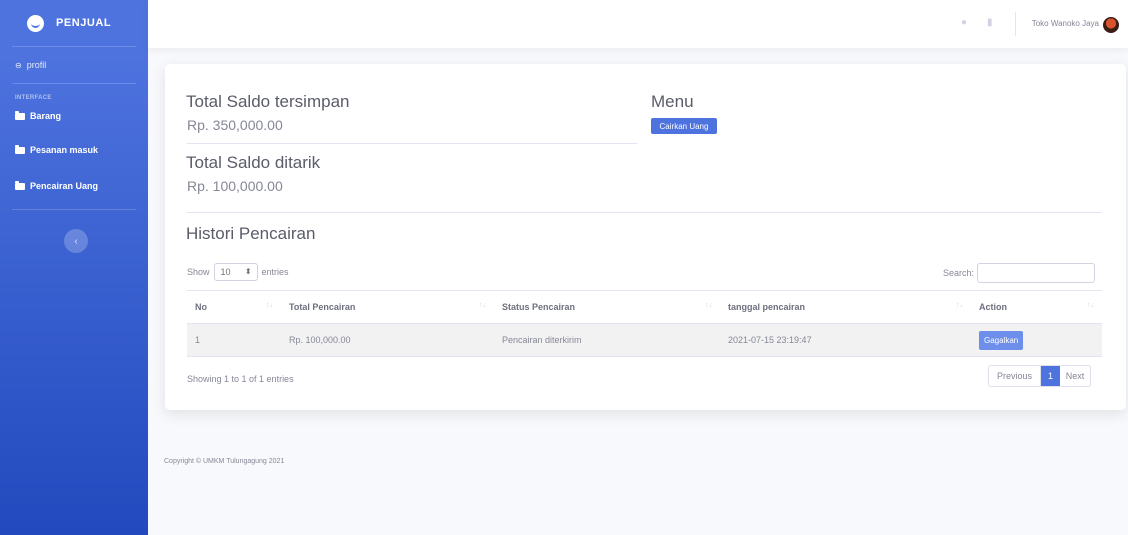  Describe the element at coordinates (235, 186) in the screenshot. I see `withdrawn-balance-value: Rp. 100,000.00` at that location.